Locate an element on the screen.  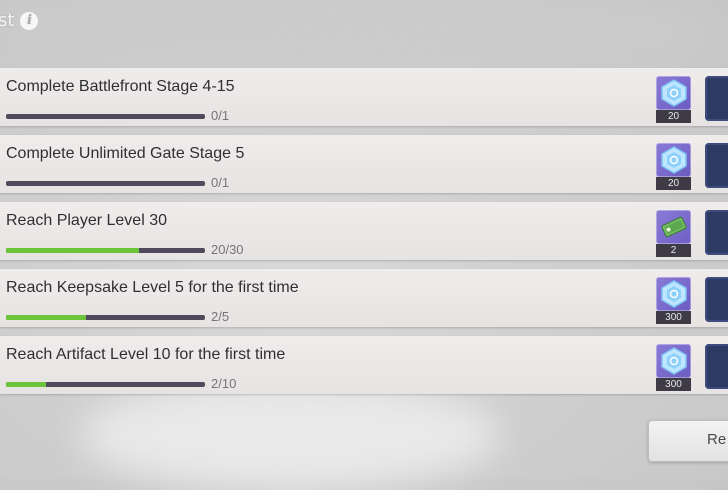
info-icon: i is located at coordinates (29, 20).